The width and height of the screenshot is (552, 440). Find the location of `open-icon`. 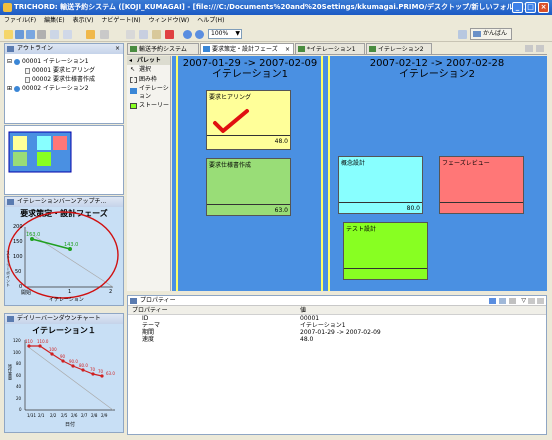

open-icon is located at coordinates (8, 34).